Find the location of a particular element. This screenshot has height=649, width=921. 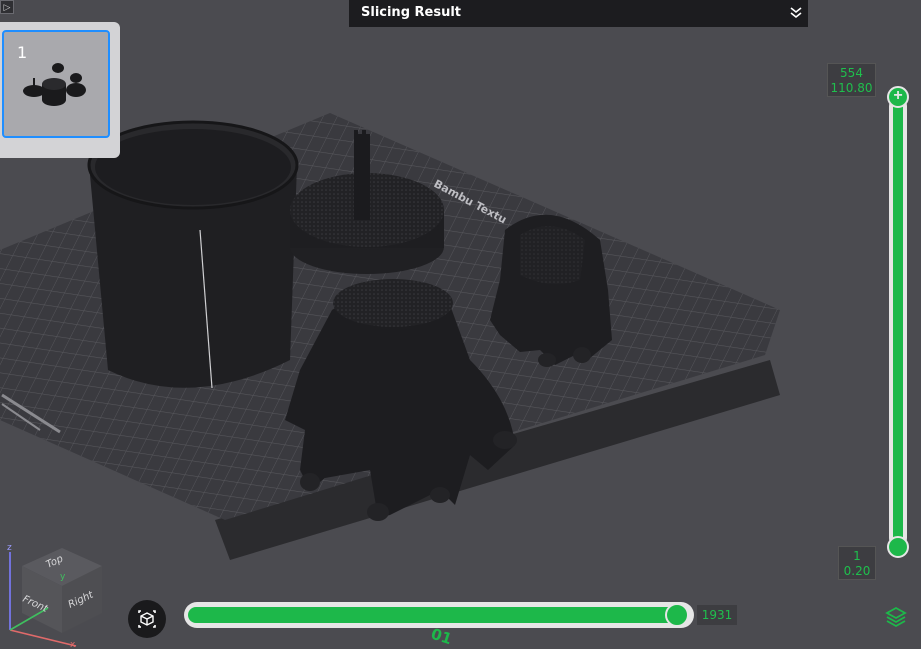

bottom-layer-number: 1 is located at coordinates (857, 556).